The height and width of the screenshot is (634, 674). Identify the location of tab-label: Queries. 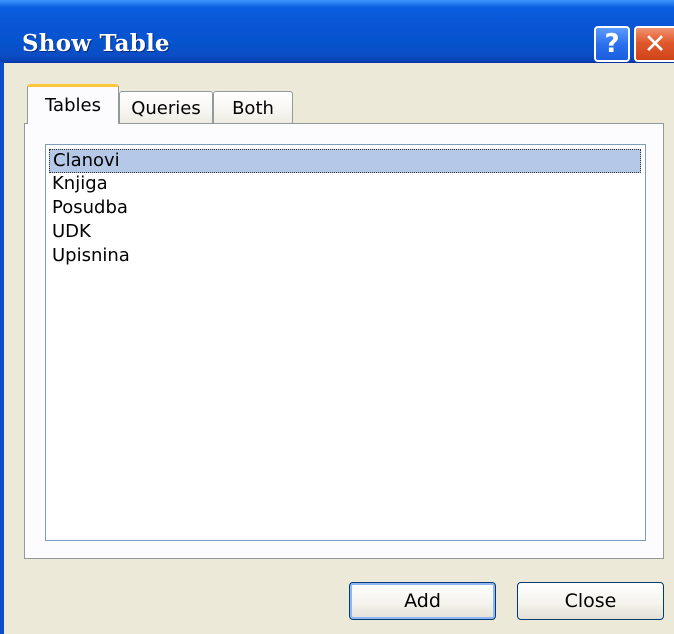
(166, 108).